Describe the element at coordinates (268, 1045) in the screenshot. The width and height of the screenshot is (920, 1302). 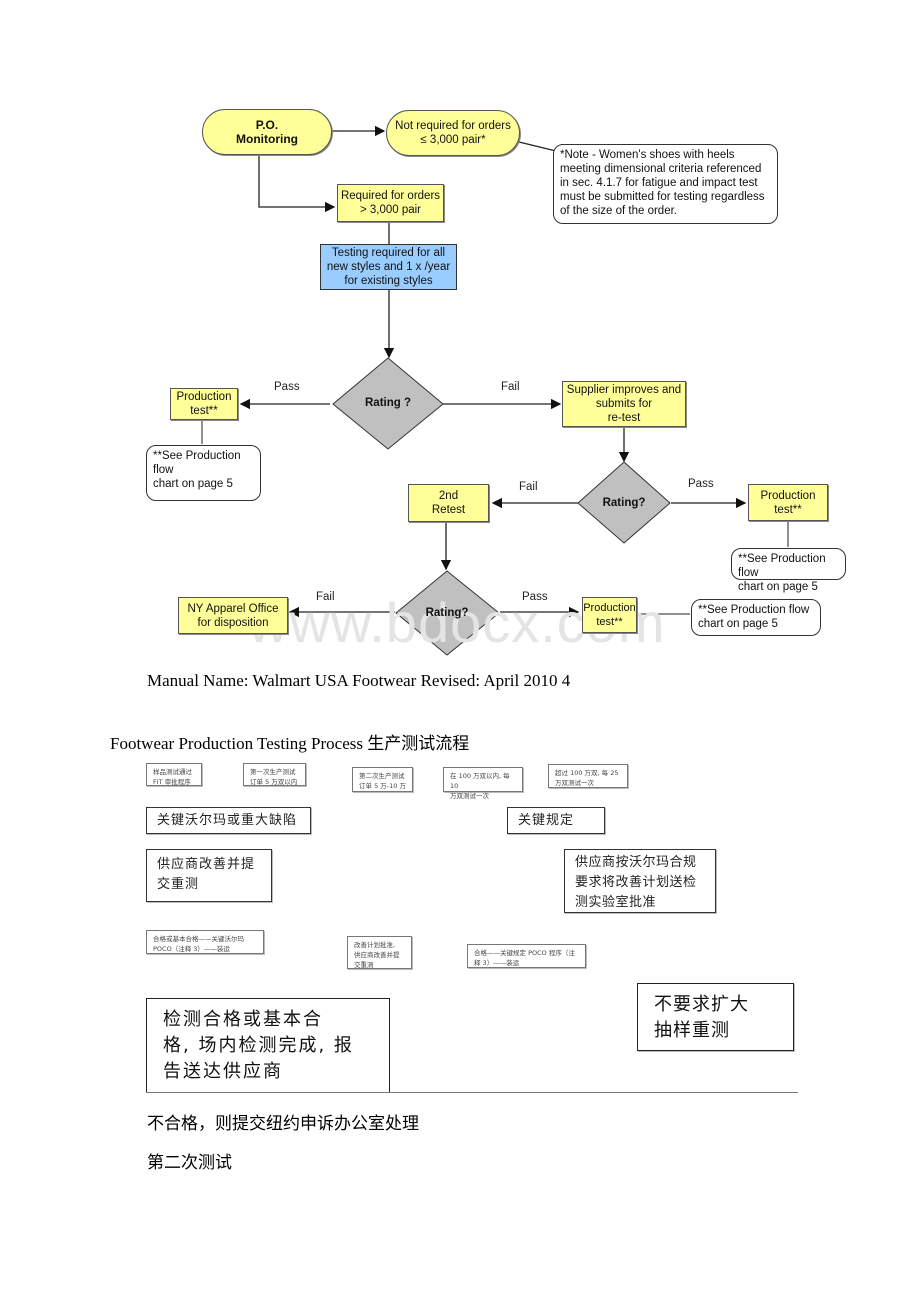
I see `pass-report-box: 检测合格或基本合 格, 场内检测完成, 报 告送达供应商` at that location.